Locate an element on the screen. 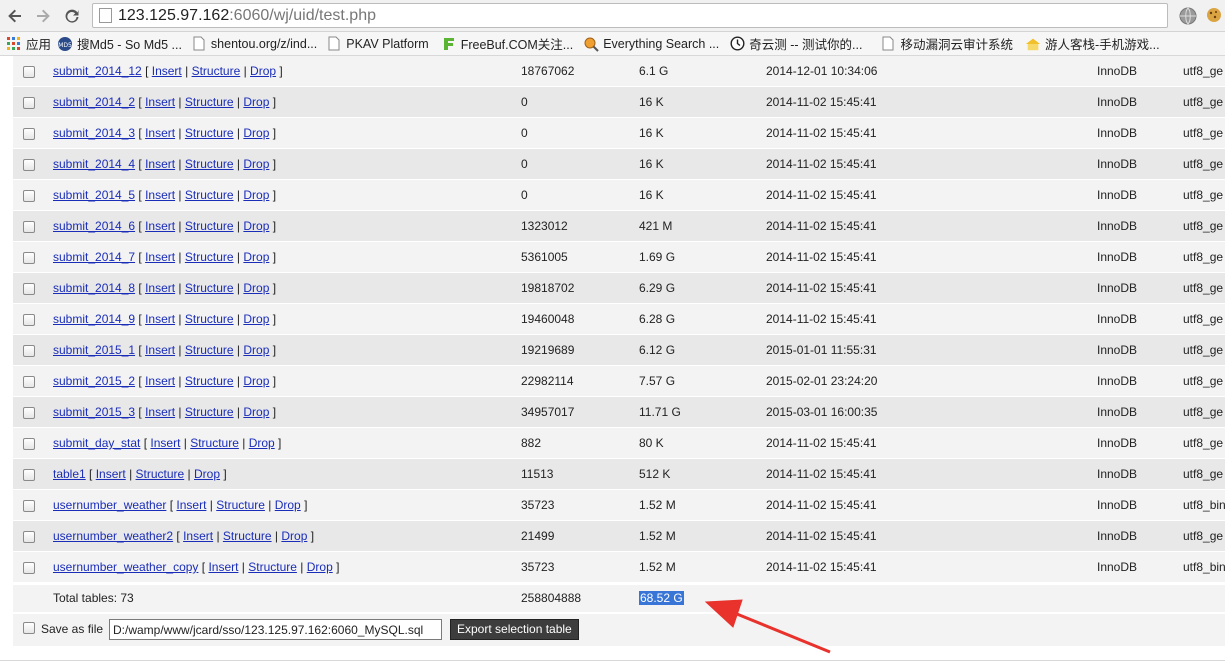 The height and width of the screenshot is (663, 1225). table-name-link: submit_2015_1 is located at coordinates (94, 350).